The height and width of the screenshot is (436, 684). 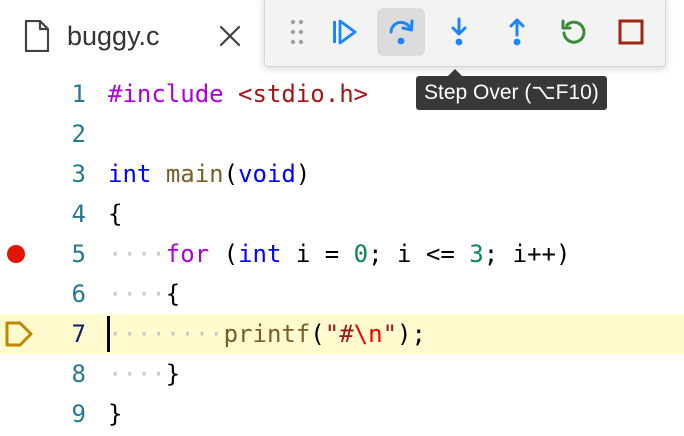 What do you see at coordinates (317, 254) in the screenshot?
I see `code-token: i =` at bounding box center [317, 254].